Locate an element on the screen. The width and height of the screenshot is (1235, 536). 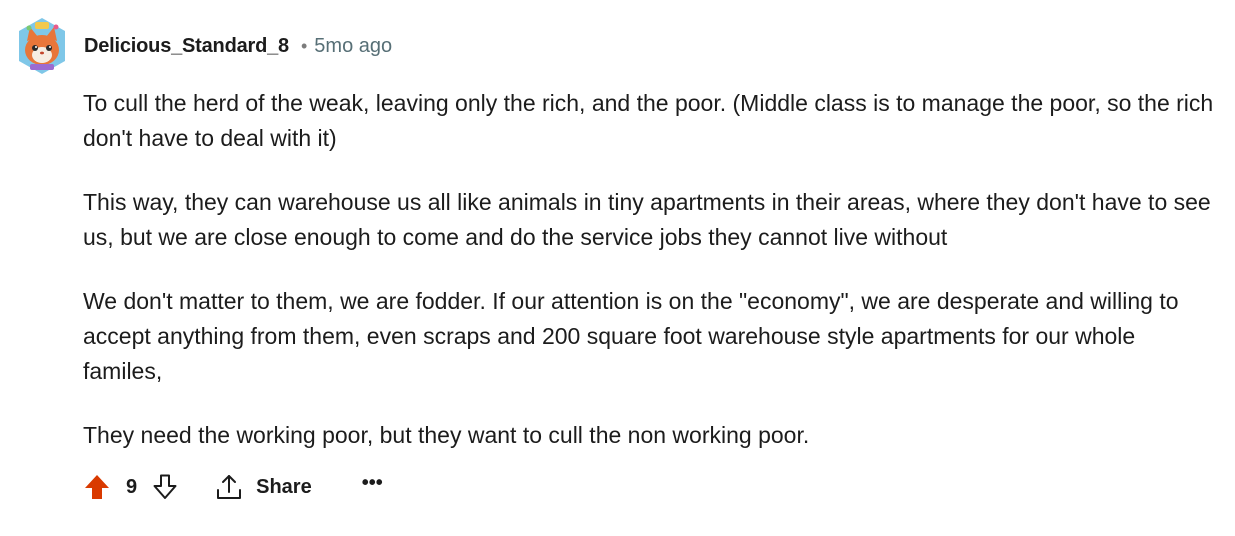
downvote-arrow-icon is located at coordinates (165, 487).